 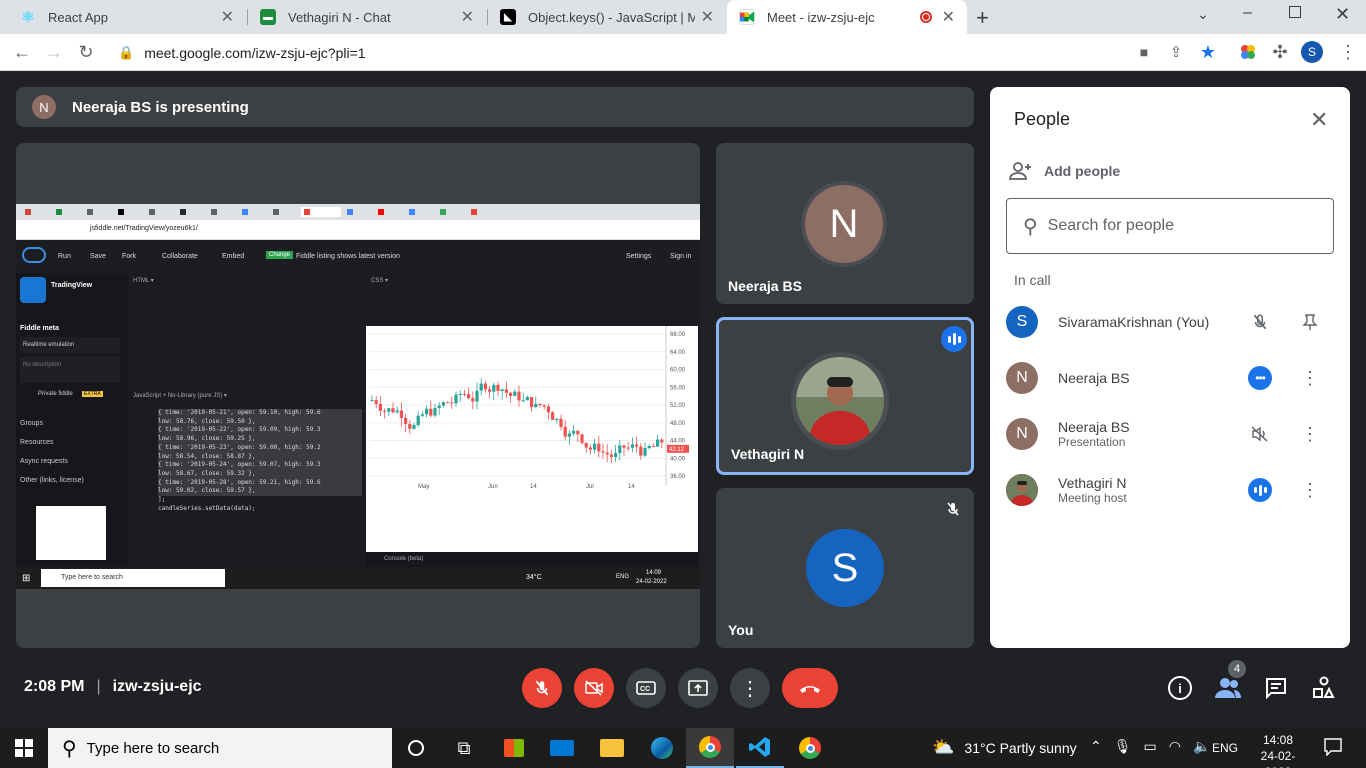 I want to click on browser-menu-icon: ⋮, so click(x=1348, y=52).